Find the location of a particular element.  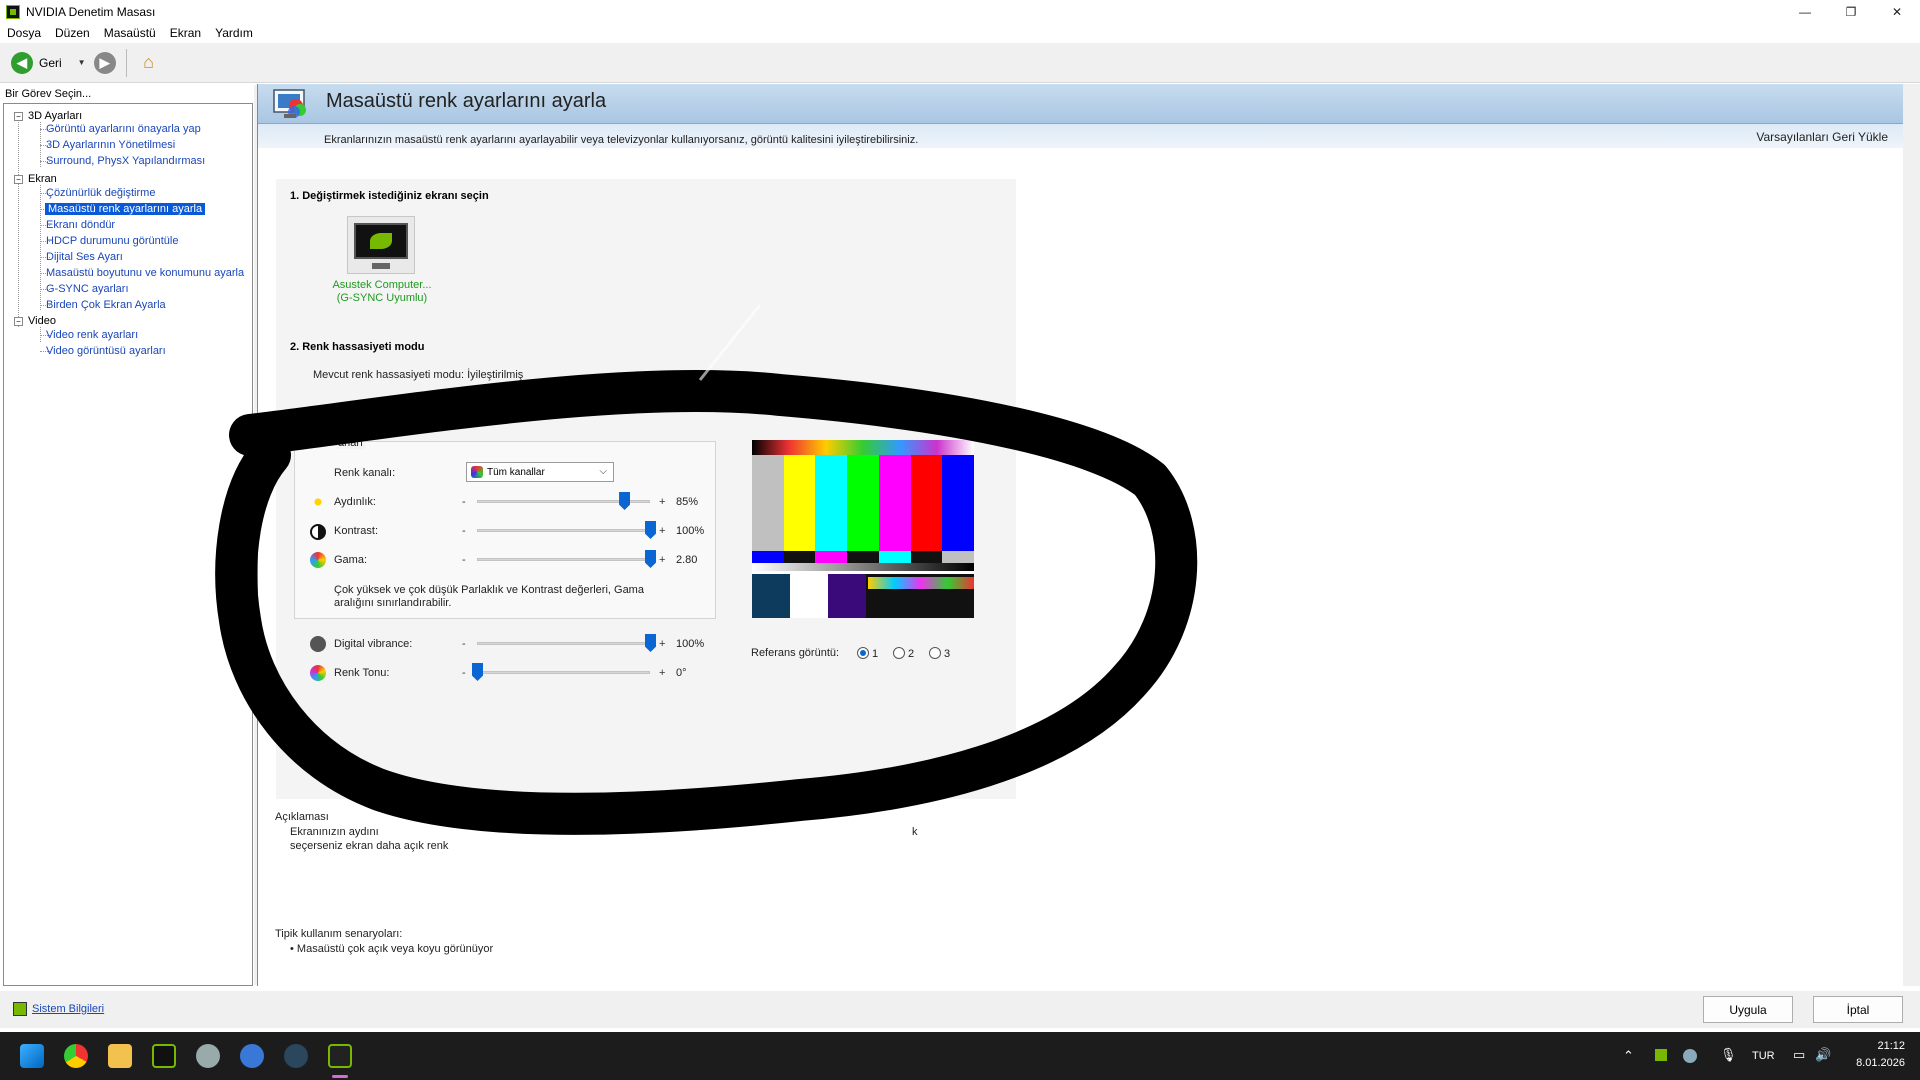

sidebar-item-3d-manage: 3D Ayarlarının Yönetilmesi is located at coordinates (110, 145).